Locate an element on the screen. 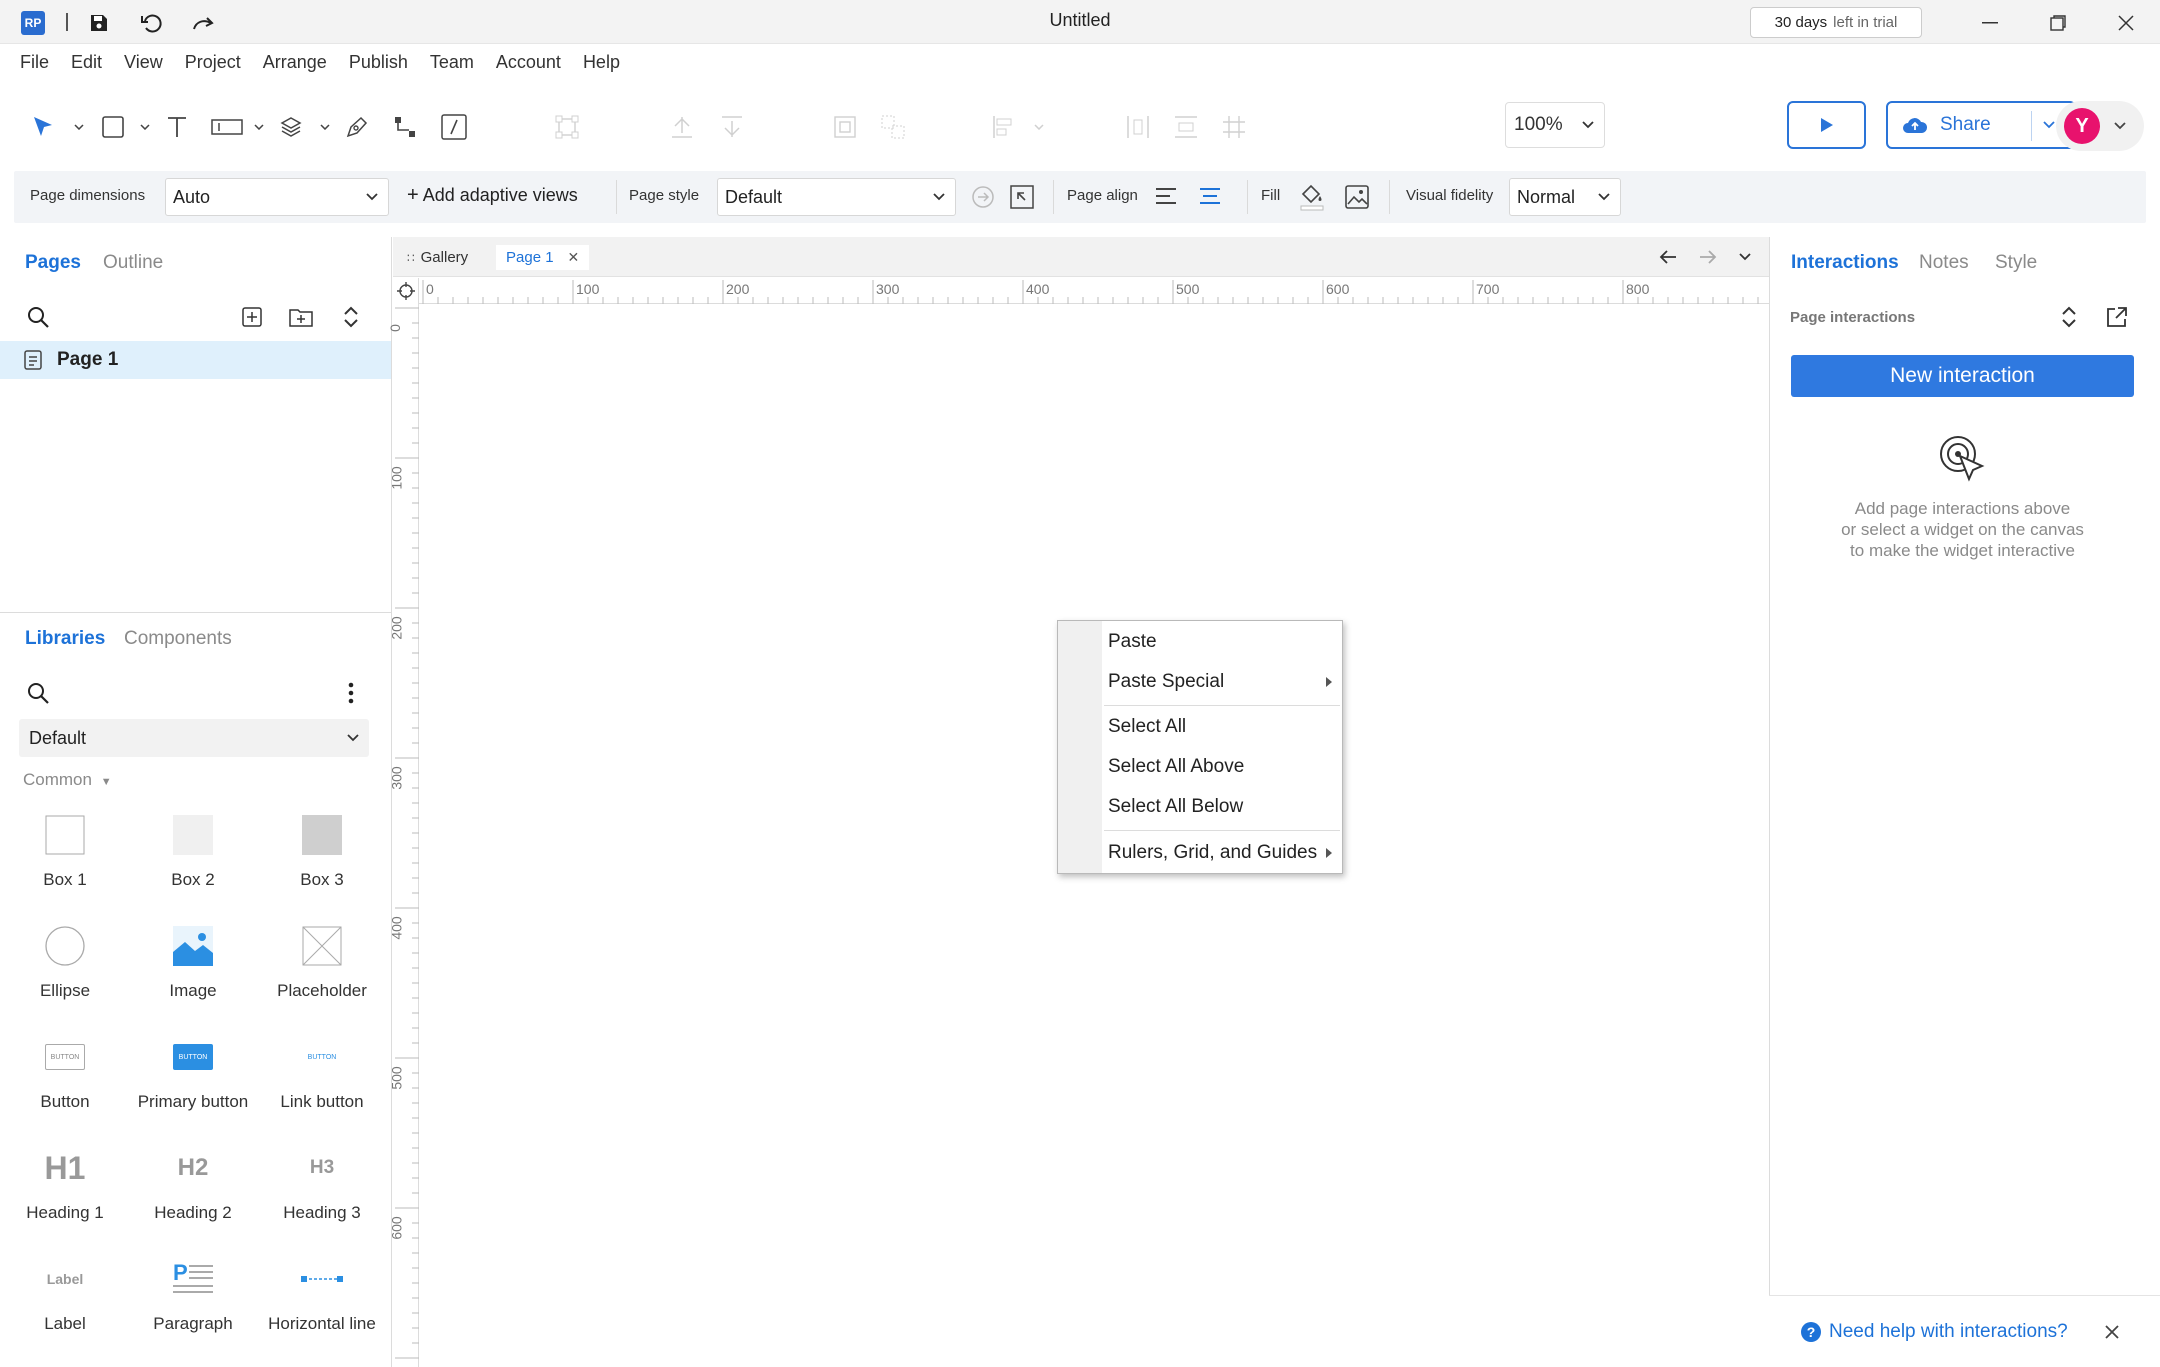 The image size is (2160, 1367). menu-publish: Publish is located at coordinates (384, 62).